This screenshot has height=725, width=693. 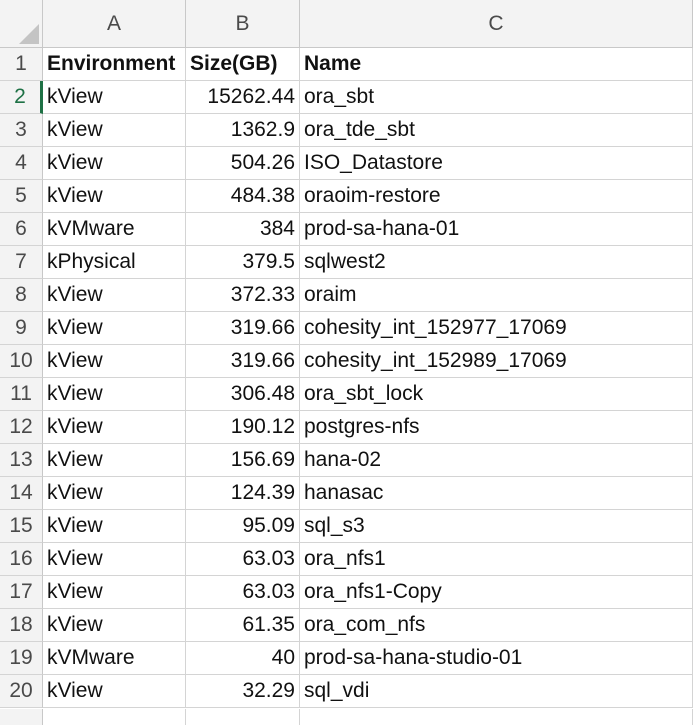 I want to click on cell-name: hana-02, so click(x=496, y=460).